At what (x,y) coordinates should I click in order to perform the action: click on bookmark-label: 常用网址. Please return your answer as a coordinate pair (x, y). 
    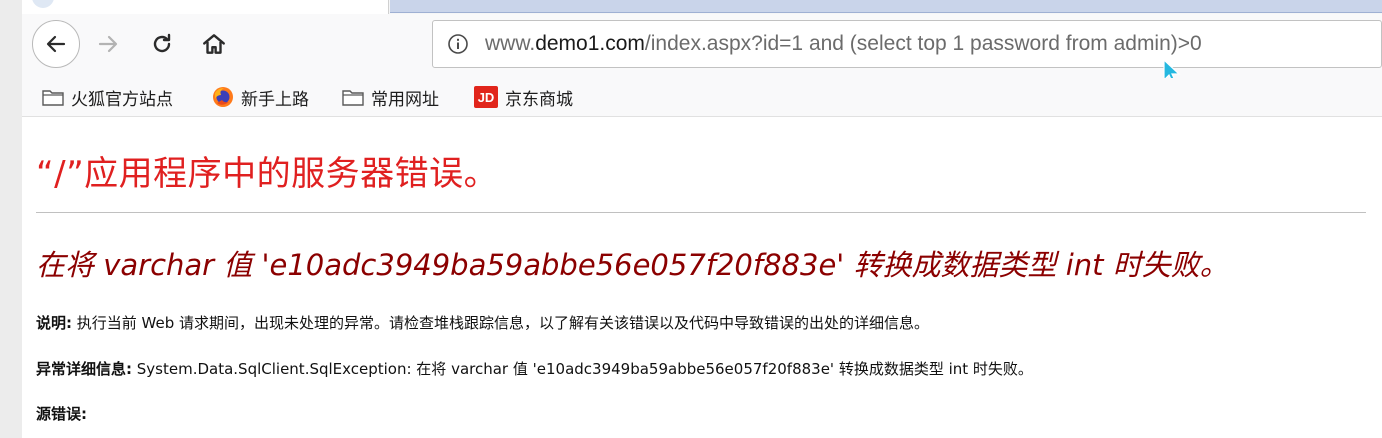
    Looking at the image, I should click on (405, 99).